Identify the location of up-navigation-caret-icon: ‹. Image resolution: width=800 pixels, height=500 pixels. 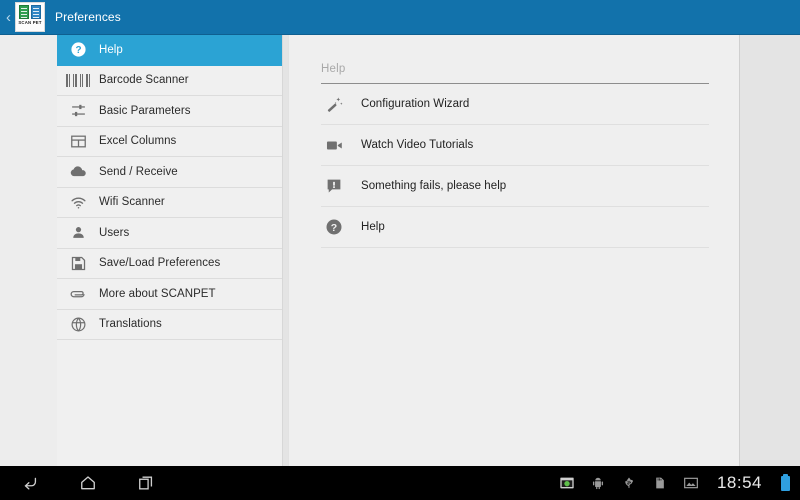
(8, 17).